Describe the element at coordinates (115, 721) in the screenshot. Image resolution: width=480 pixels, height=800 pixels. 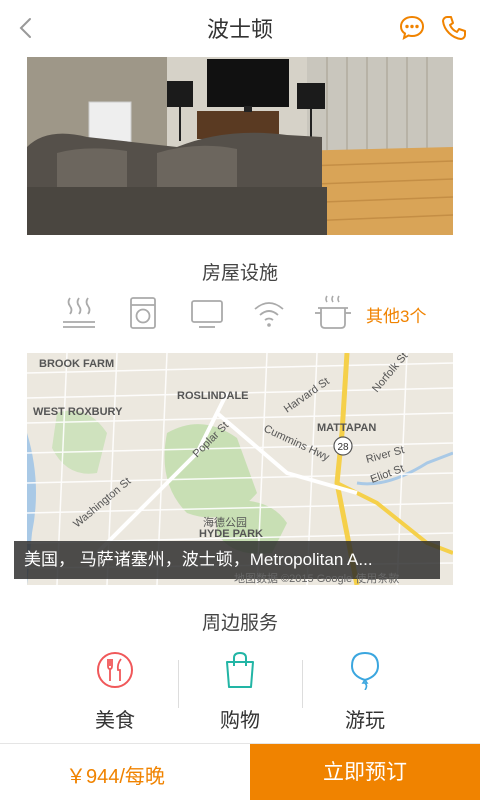
I see `service-food-label: 美食` at that location.